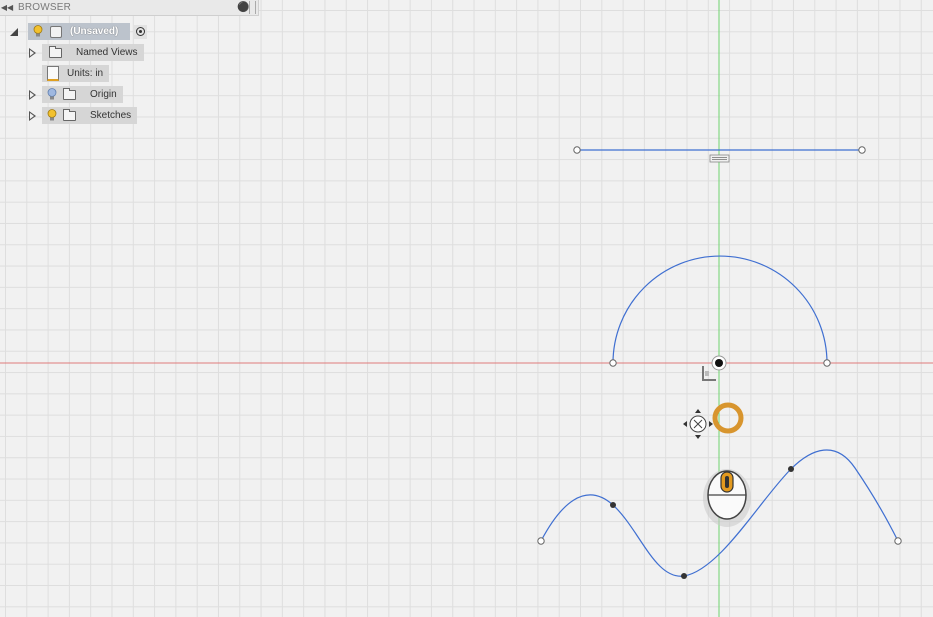 The image size is (933, 617). Describe the element at coordinates (45, 7) in the screenshot. I see `browser-title: BROWSER` at that location.